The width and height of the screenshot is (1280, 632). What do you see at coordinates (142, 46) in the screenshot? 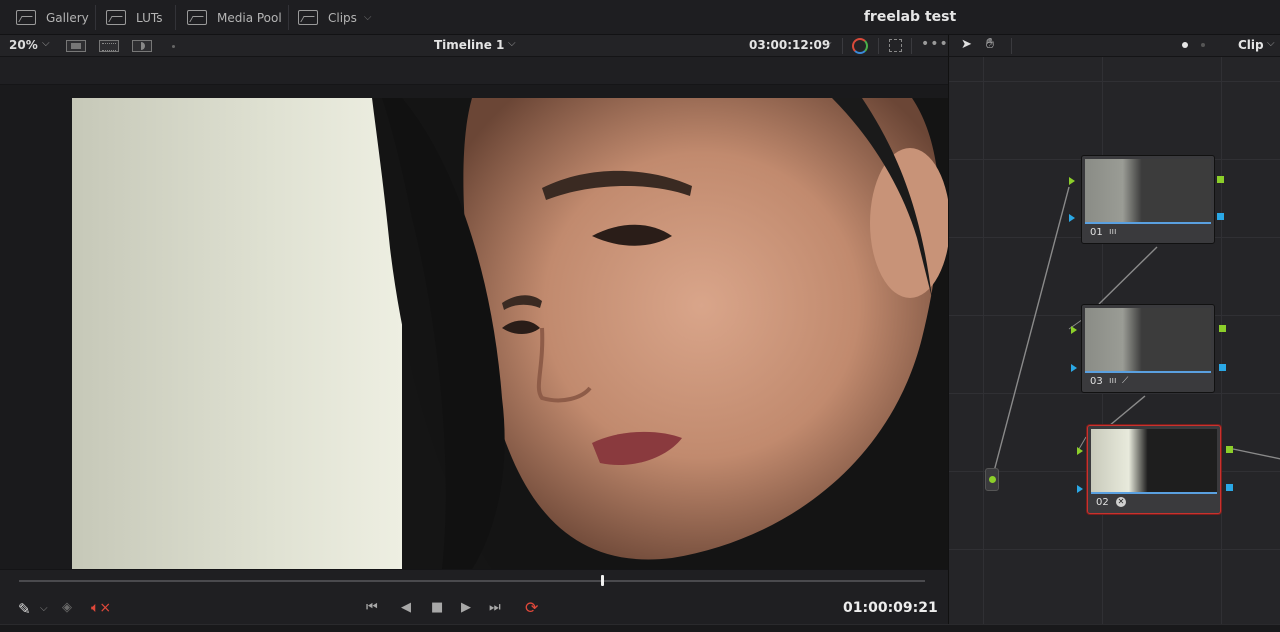
I see `split-wipe-icon` at bounding box center [142, 46].